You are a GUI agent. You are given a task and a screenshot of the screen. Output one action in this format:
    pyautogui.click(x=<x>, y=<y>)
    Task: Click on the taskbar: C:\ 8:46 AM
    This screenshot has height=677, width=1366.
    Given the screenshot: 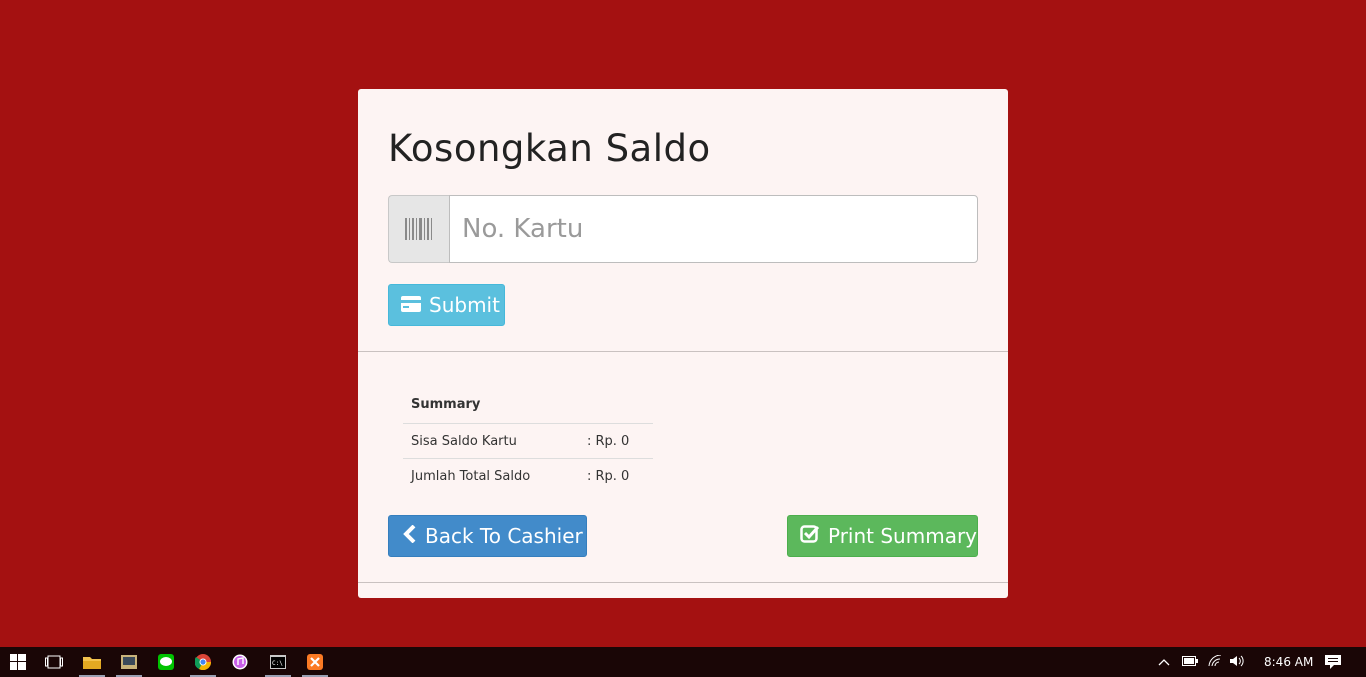 What is the action you would take?
    pyautogui.click(x=683, y=662)
    